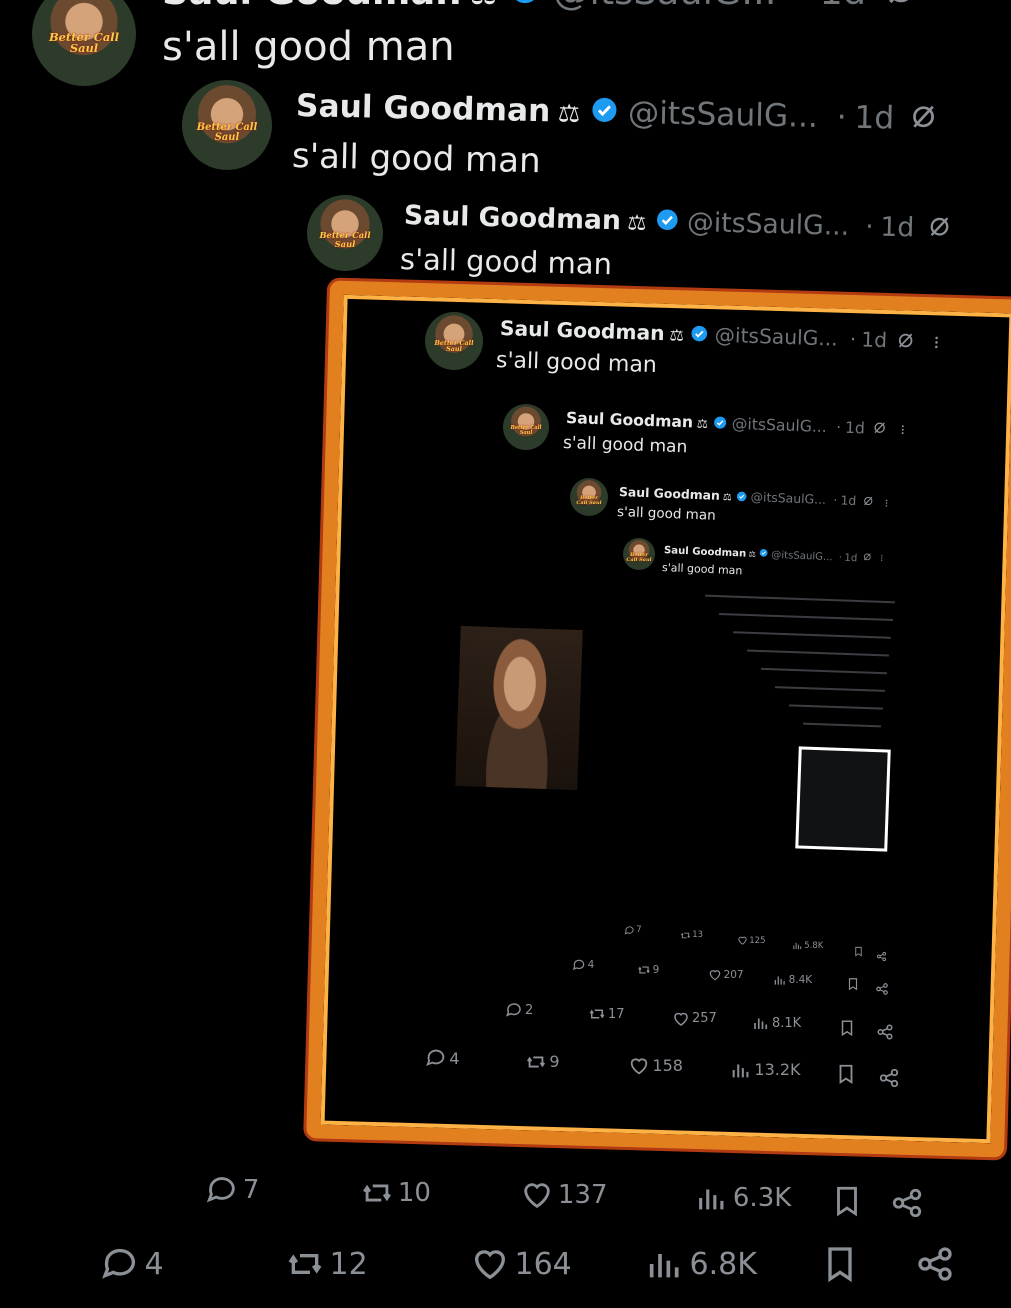 This screenshot has width=1011, height=1308. Describe the element at coordinates (519, 1010) in the screenshot. I see `reply-button: 2` at that location.